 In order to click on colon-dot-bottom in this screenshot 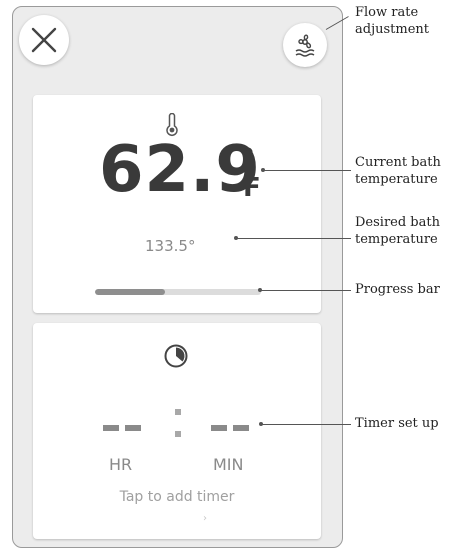, I will do `click(178, 434)`.